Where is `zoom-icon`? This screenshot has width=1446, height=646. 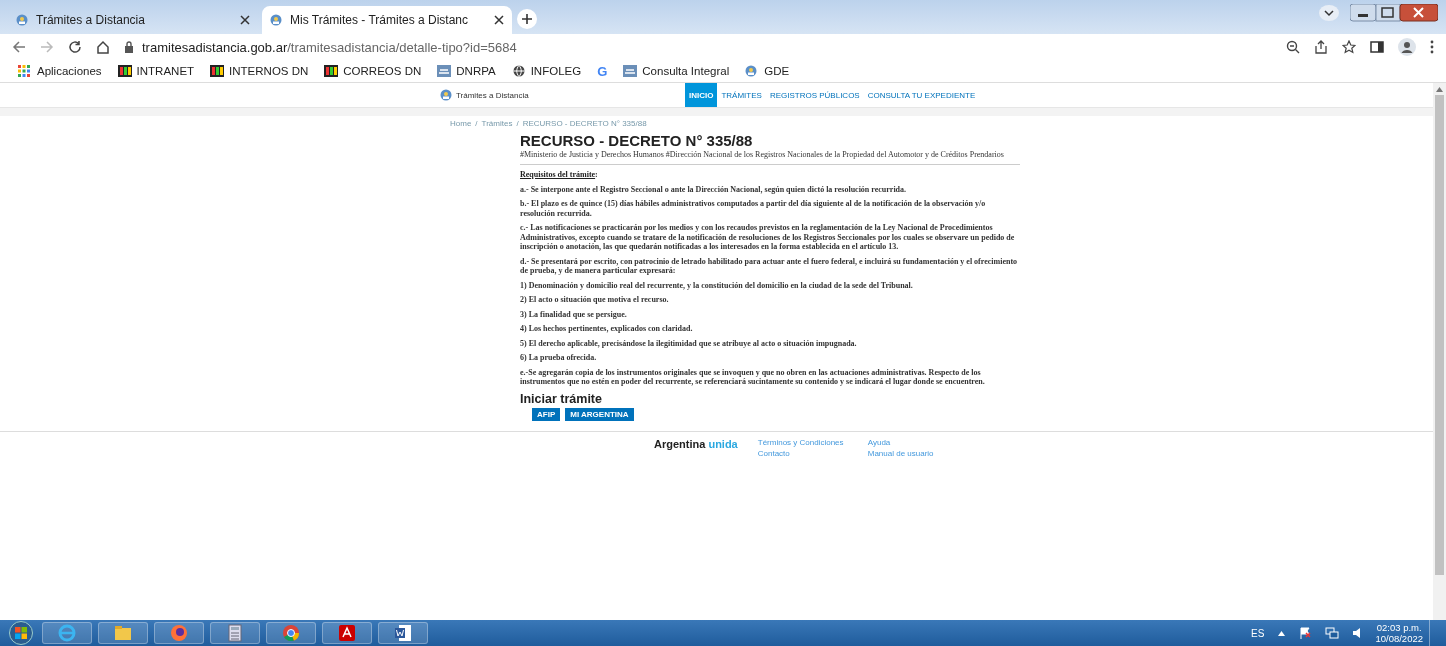 zoom-icon is located at coordinates (1293, 47).